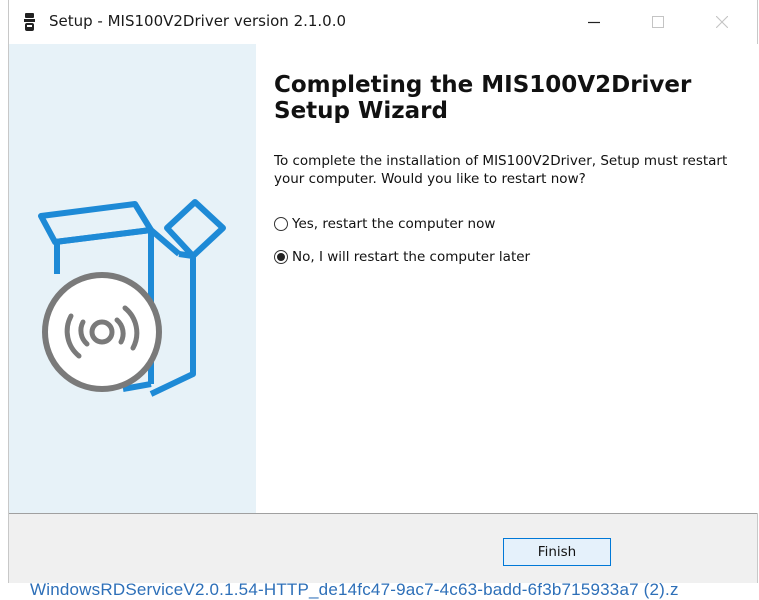 Image resolution: width=759 pixels, height=600 pixels. Describe the element at coordinates (198, 21) in the screenshot. I see `window-title: Setup - MIS100V2Driver version 2.1.0.0` at that location.